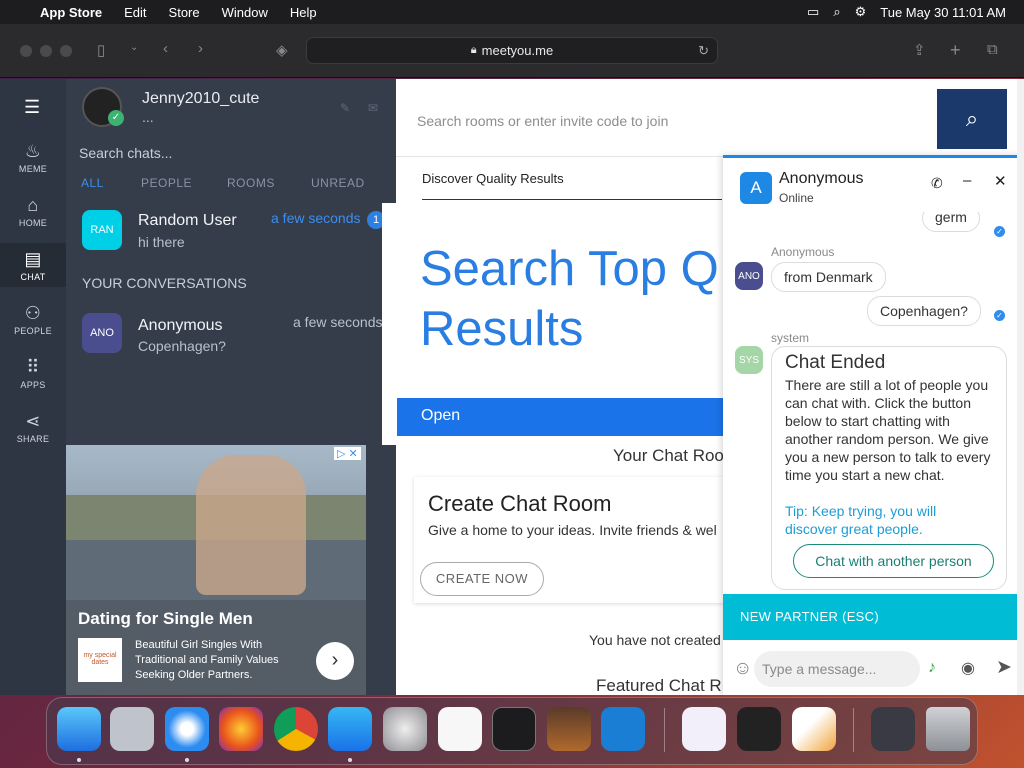  I want to click on new-tab-icon: +, so click(955, 50).